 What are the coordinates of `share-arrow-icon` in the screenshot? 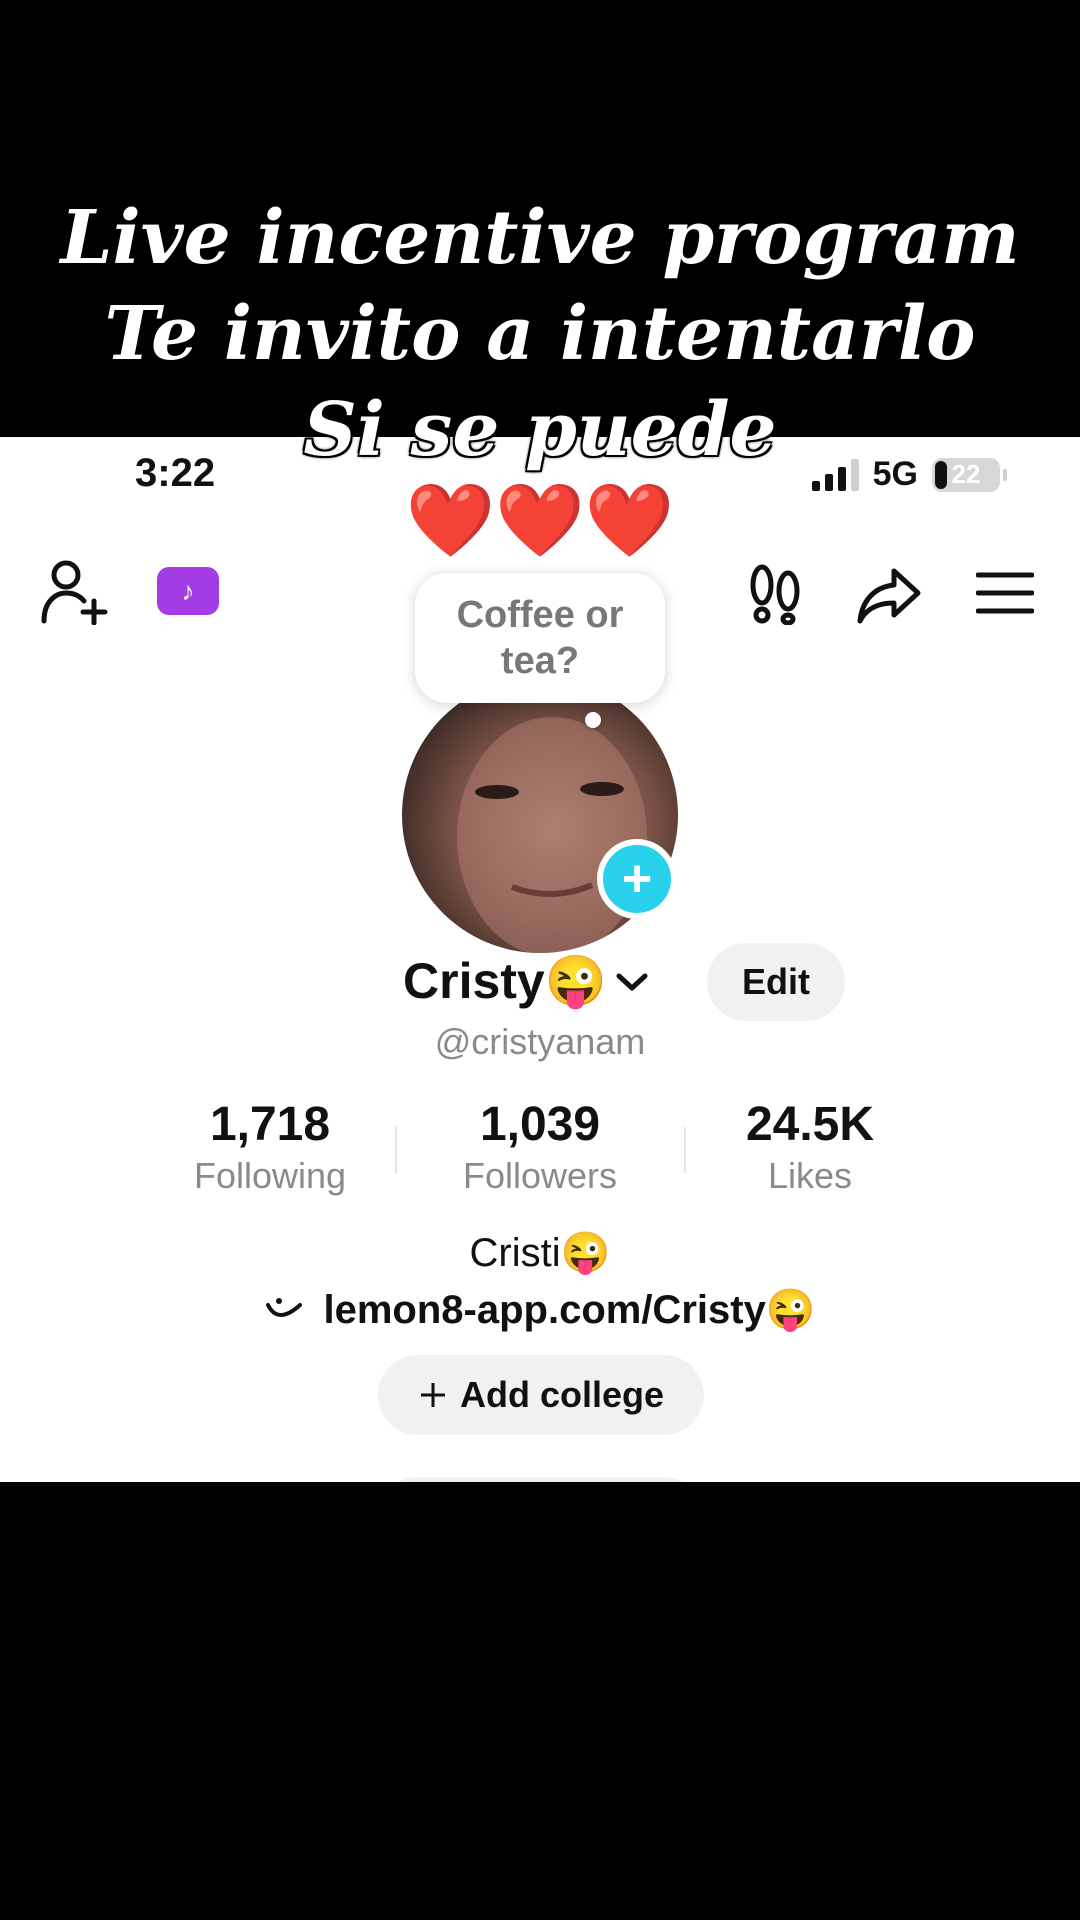 It's located at (889, 595).